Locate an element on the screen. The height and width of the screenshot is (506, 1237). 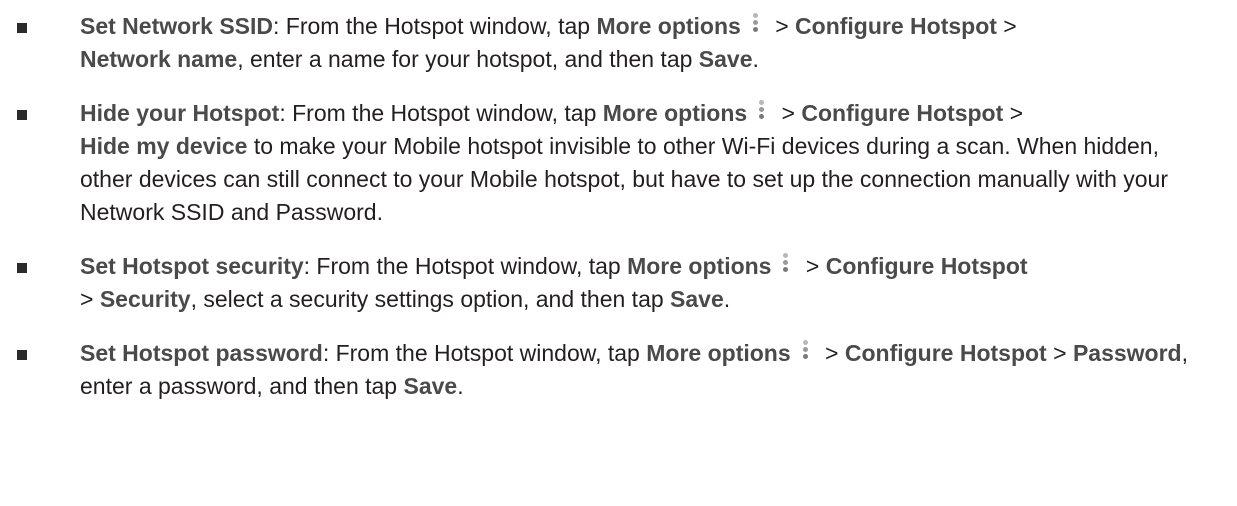
setting-target-label: Security is located at coordinates (145, 299).